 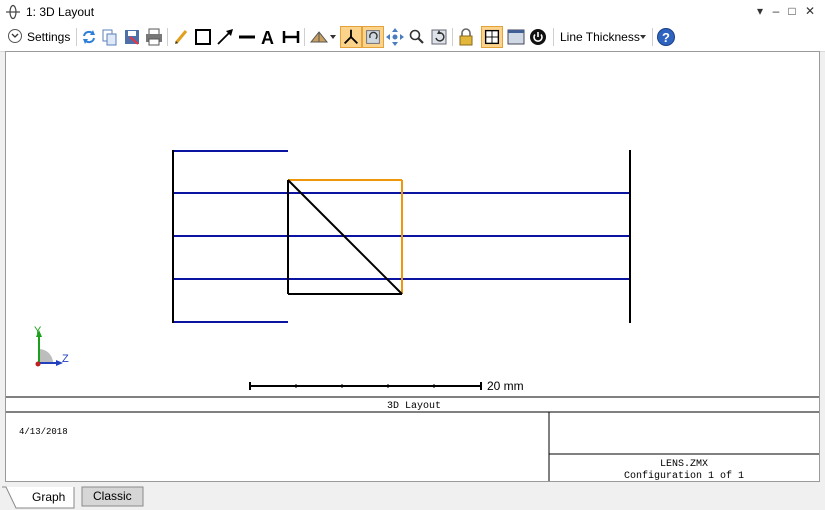 What do you see at coordinates (65, 359) in the screenshot?
I see `axis-z-label: Z` at bounding box center [65, 359].